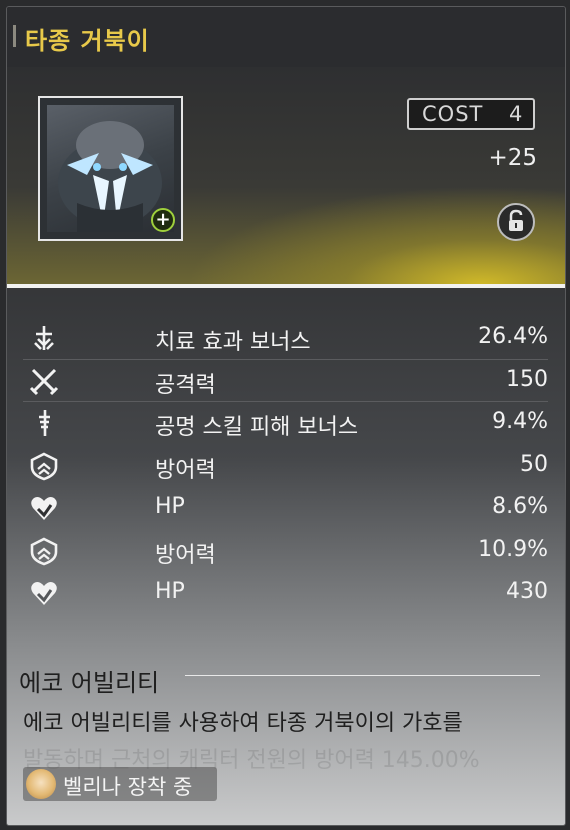 This screenshot has height=830, width=570. I want to click on healing-bonus-icon, so click(44, 338).